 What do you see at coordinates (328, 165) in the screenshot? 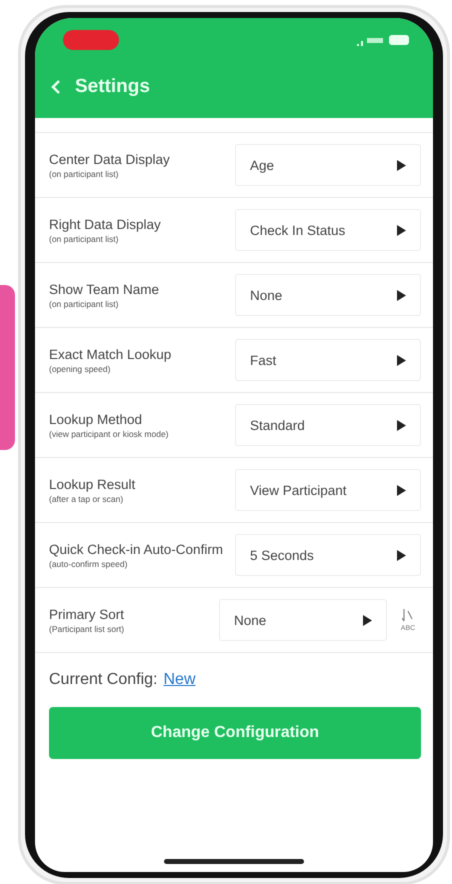
I see `dropdown-select: Age` at bounding box center [328, 165].